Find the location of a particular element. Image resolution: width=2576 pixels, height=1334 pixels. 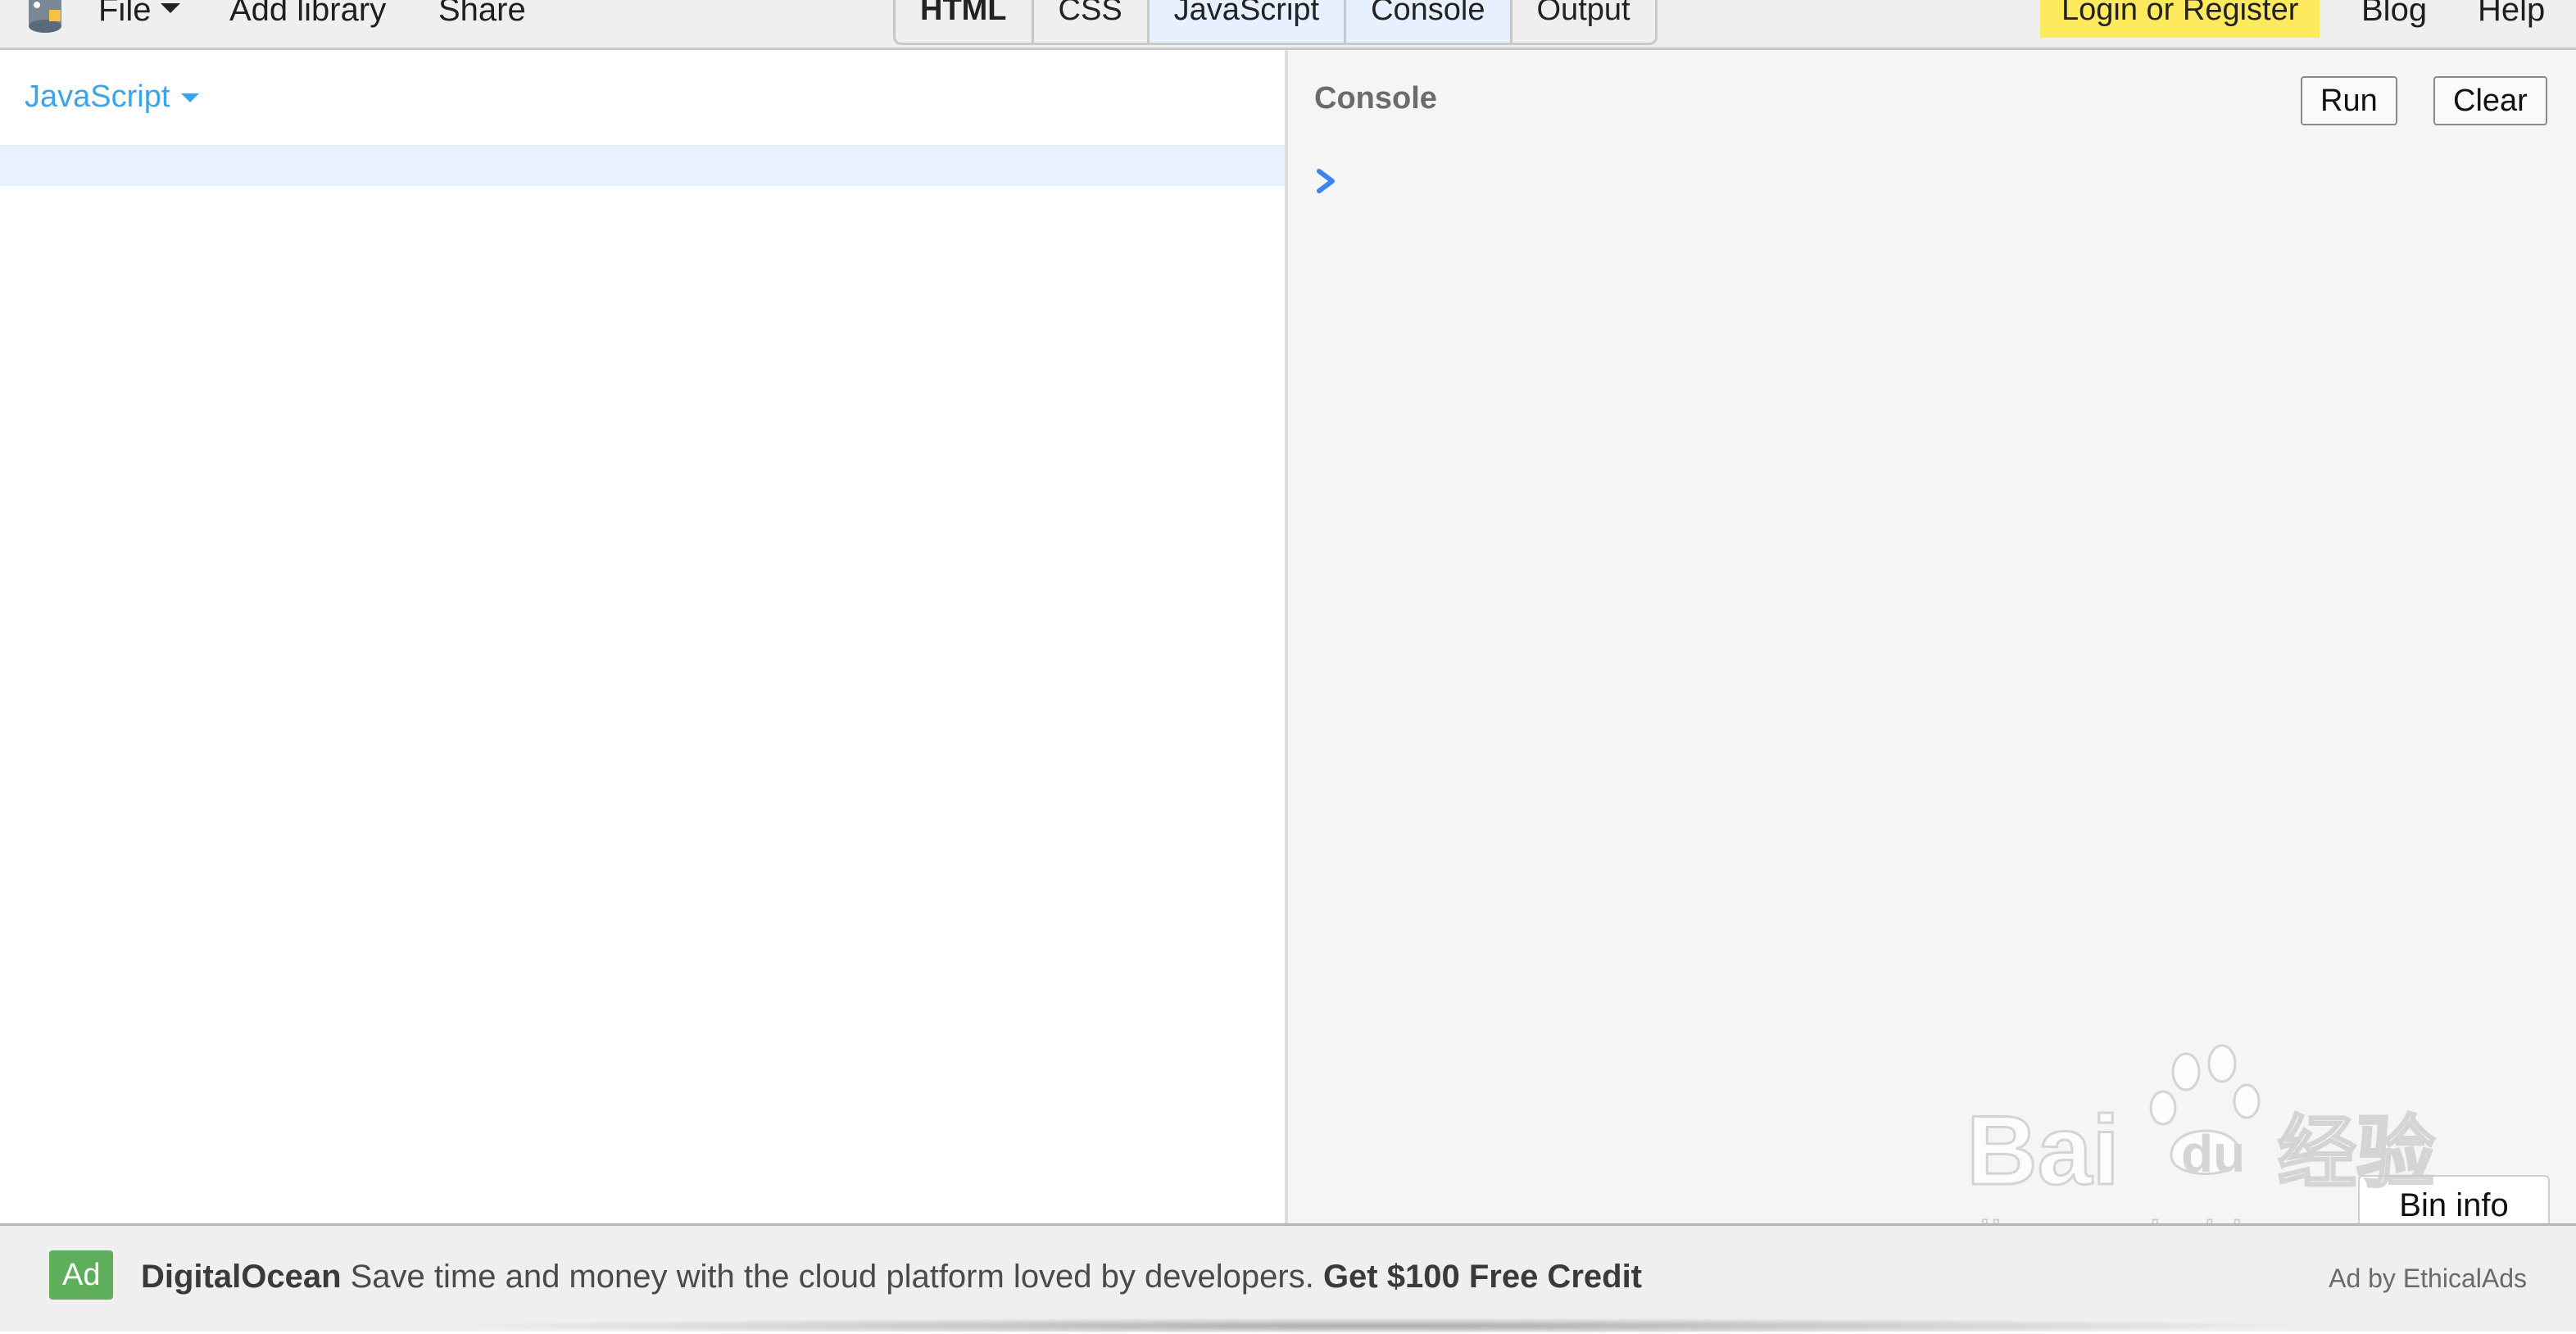

tab-output: Output is located at coordinates (1583, 21).